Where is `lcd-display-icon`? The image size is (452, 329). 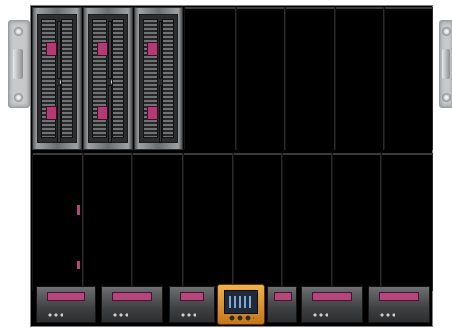 lcd-display-icon is located at coordinates (241, 304).